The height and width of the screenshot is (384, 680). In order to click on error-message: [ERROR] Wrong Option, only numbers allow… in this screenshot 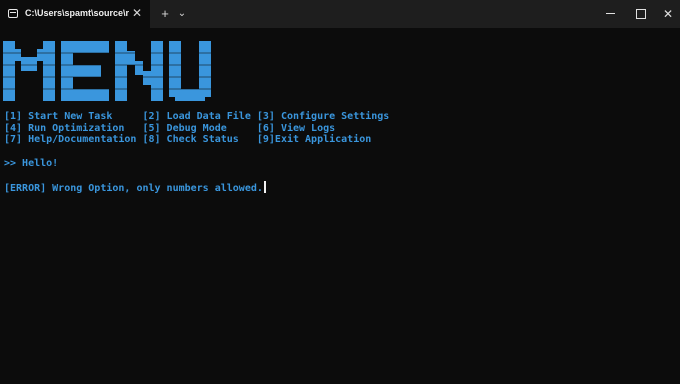, I will do `click(133, 188)`.